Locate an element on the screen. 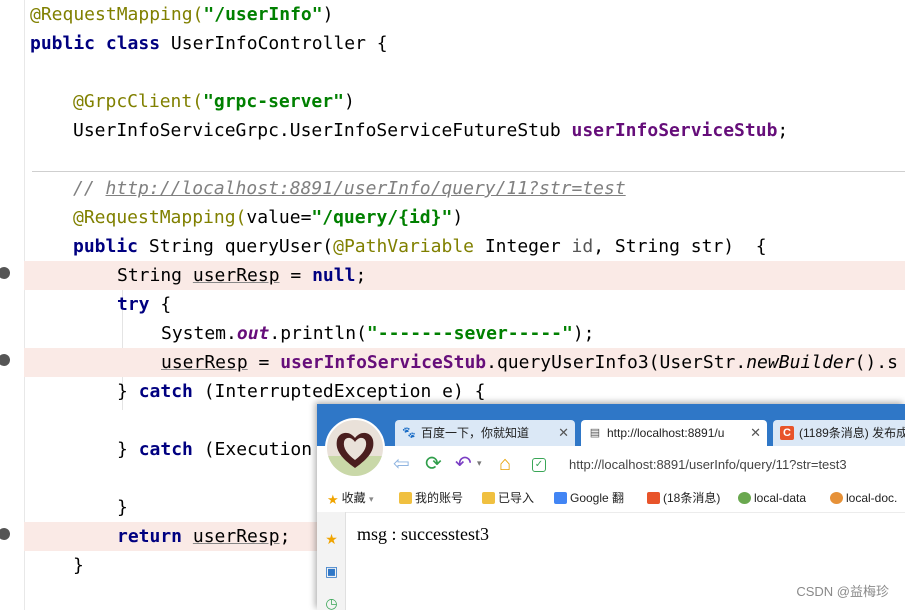  user-avatar is located at coordinates (355, 448).